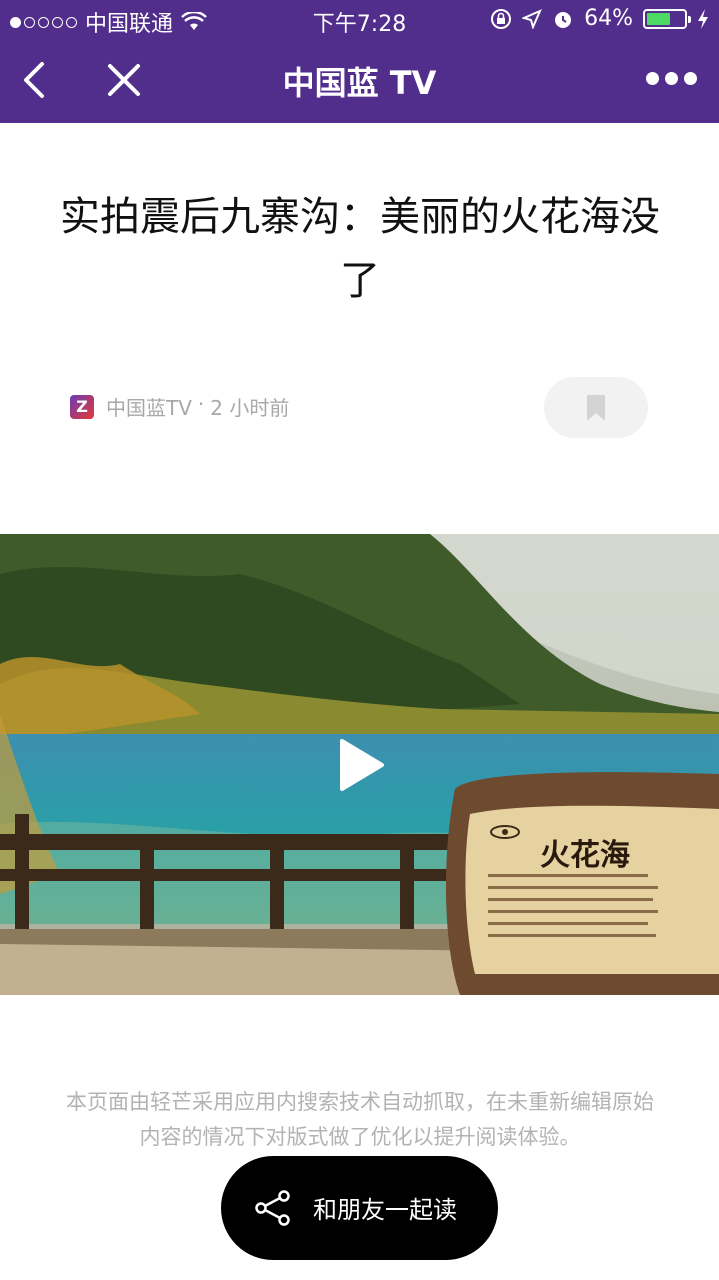 Image resolution: width=719 pixels, height=1280 pixels. Describe the element at coordinates (582, 883) in the screenshot. I see `scenic-sign` at that location.